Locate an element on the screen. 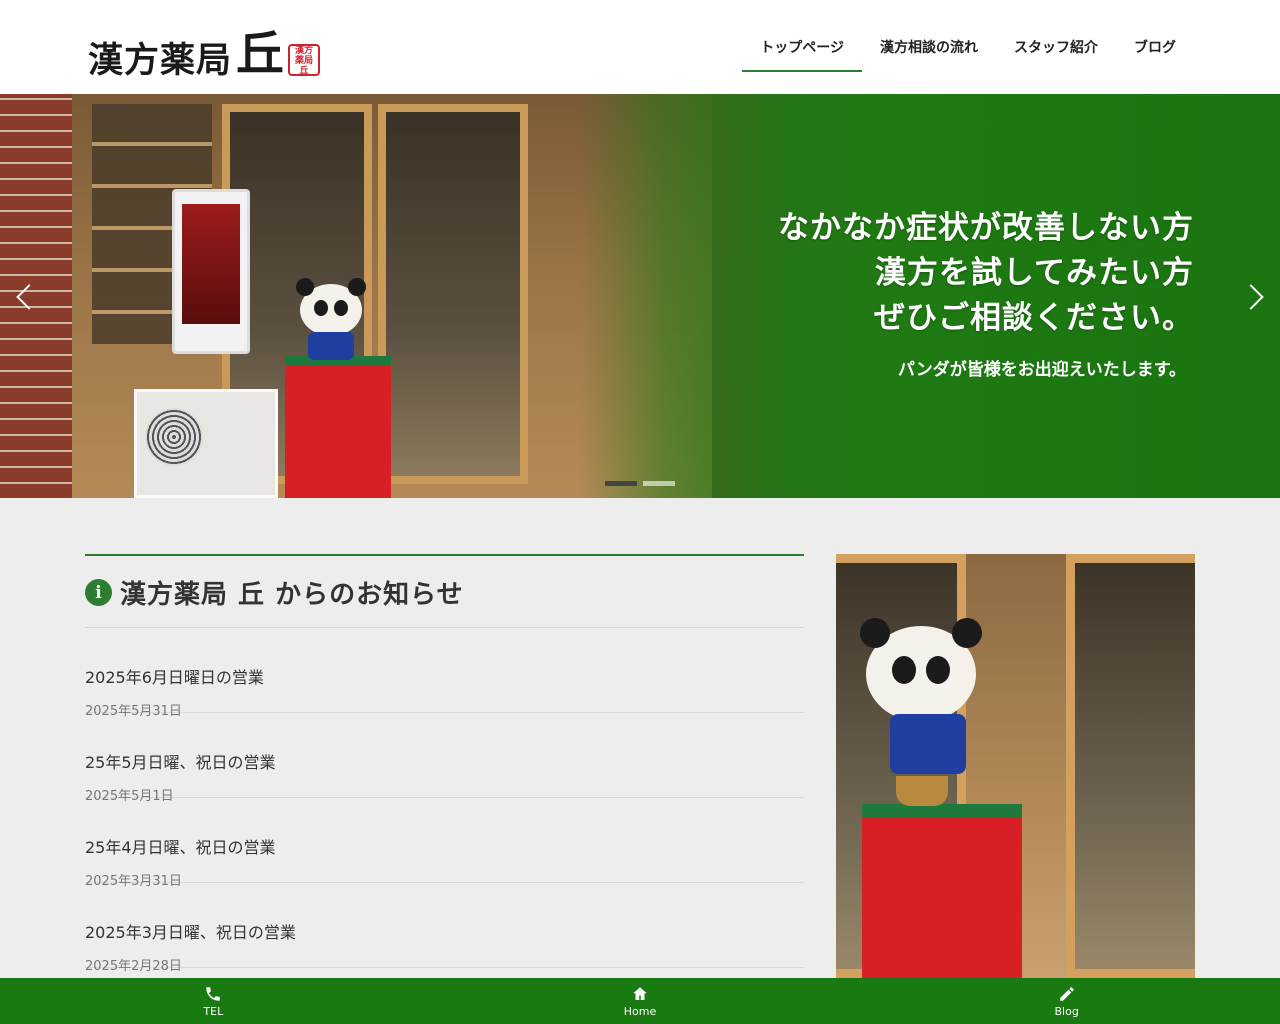 This screenshot has height=1024, width=1280. home-icon is located at coordinates (640, 993).